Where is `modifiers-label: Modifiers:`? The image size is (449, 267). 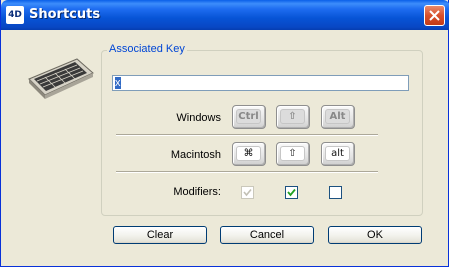
modifiers-label: Modifiers: is located at coordinates (197, 192).